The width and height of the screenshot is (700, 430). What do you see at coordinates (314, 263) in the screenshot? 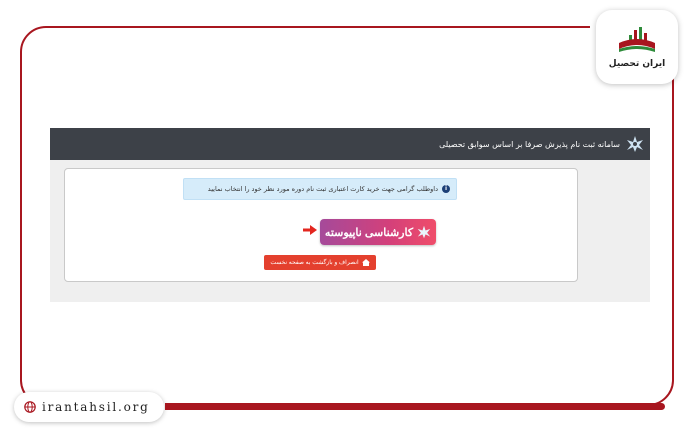
I see `back-button-label: انصراف و بازگشت به صفحه نخست` at bounding box center [314, 263].